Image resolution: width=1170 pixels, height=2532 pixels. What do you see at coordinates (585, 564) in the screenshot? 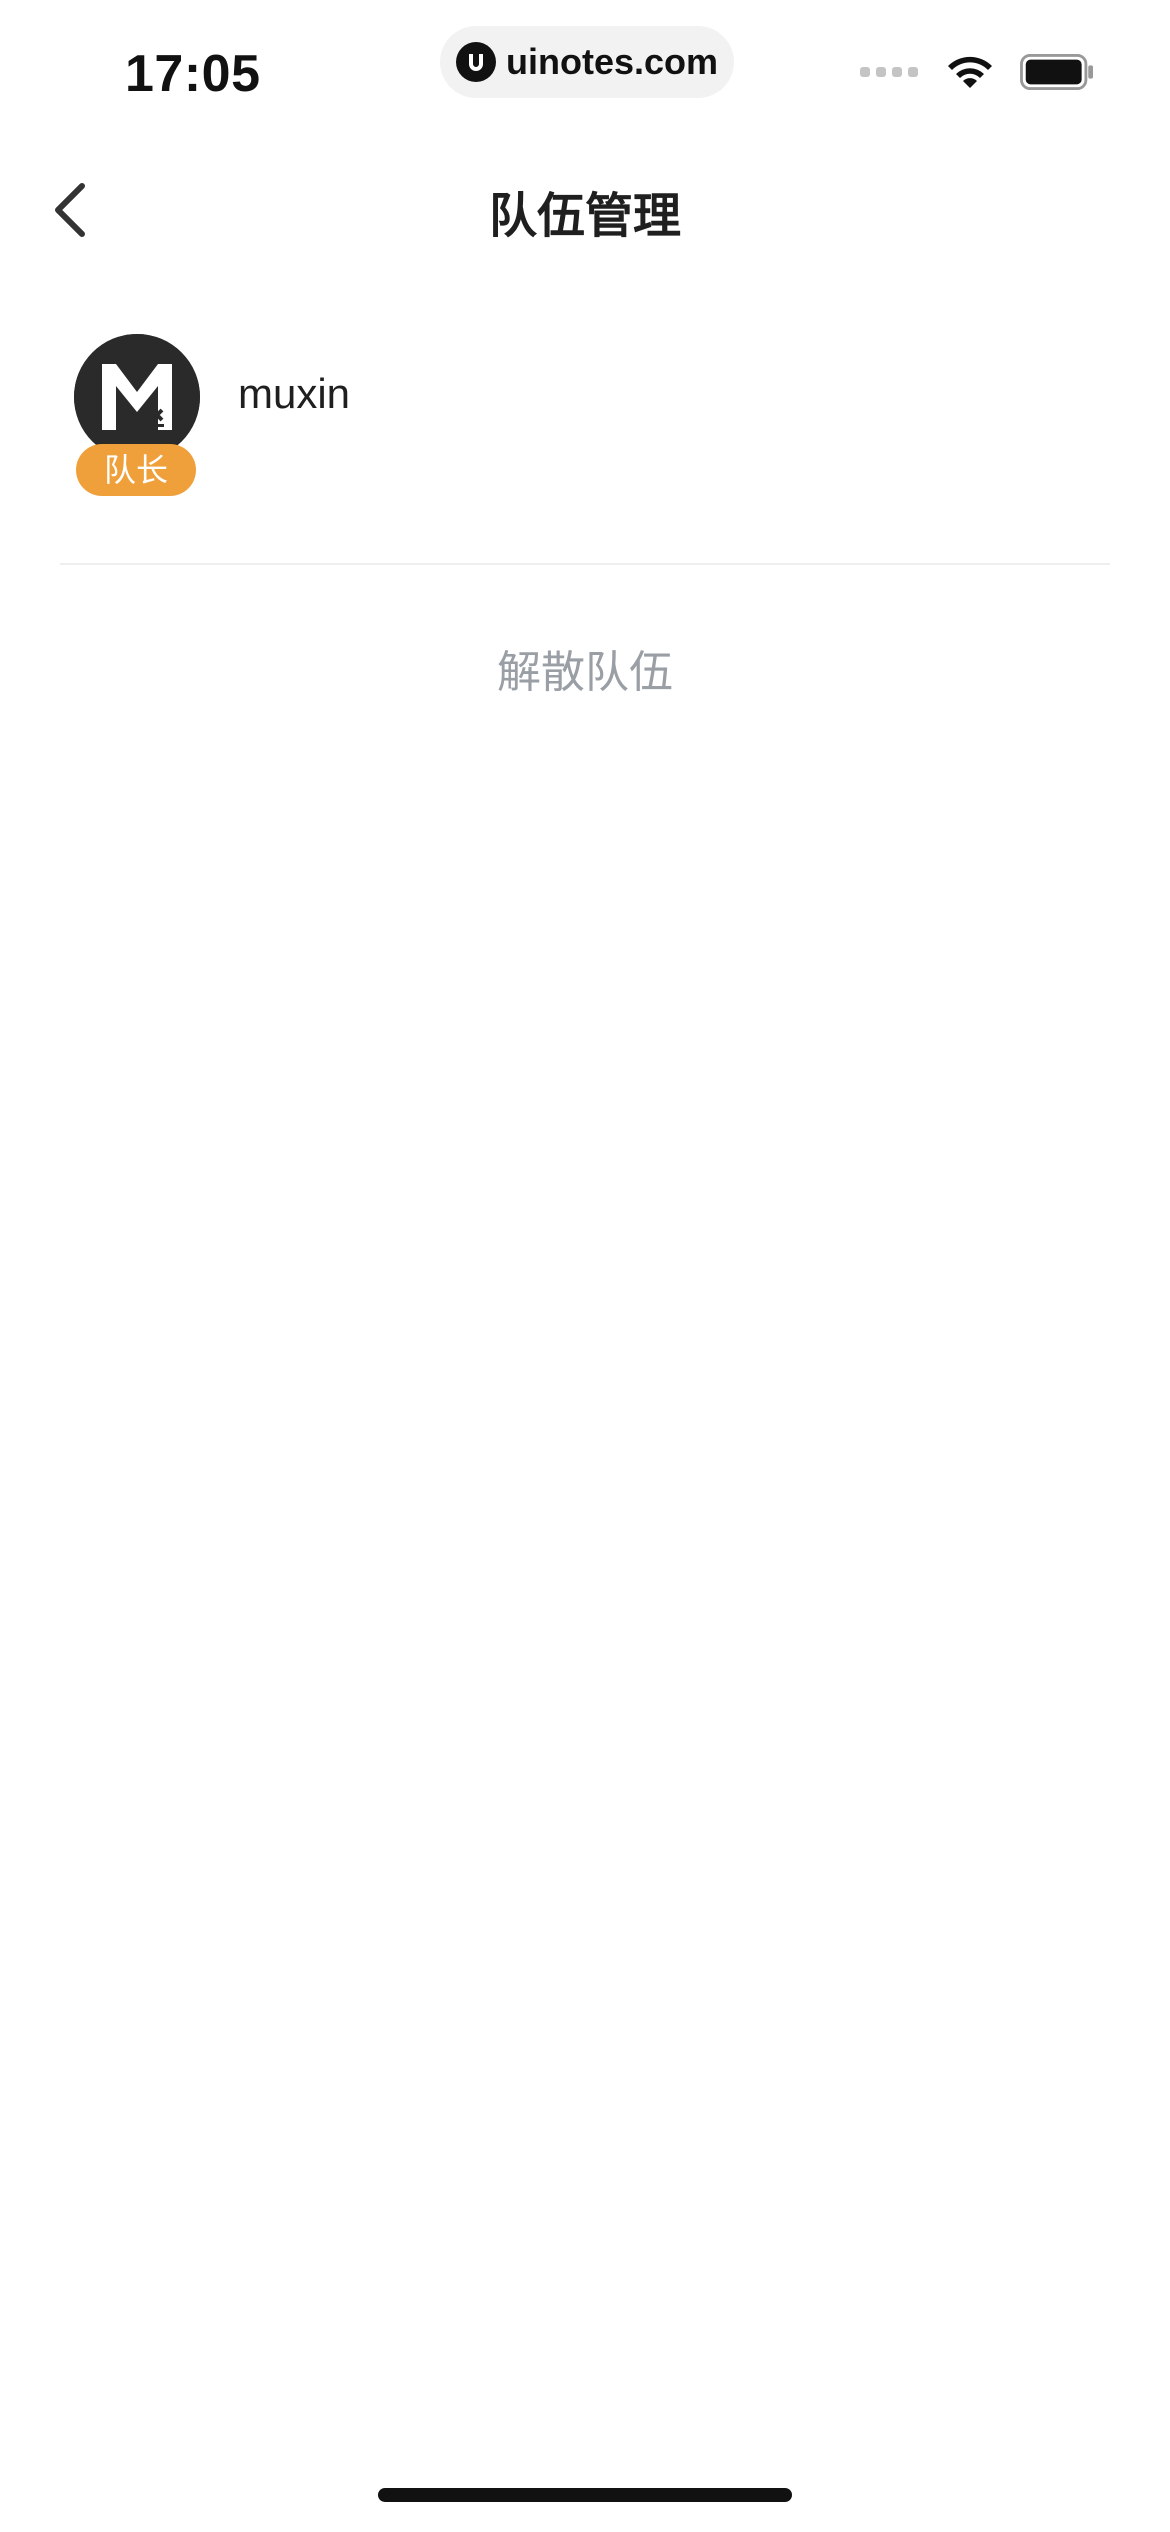
I see `divider` at bounding box center [585, 564].